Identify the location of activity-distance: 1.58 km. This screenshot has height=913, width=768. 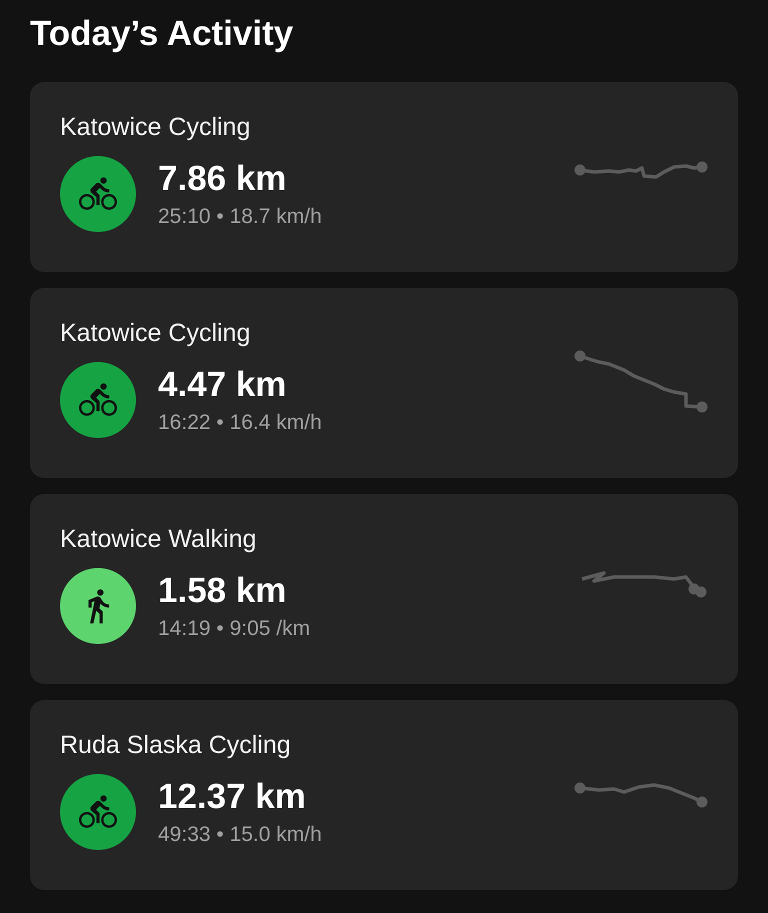
(223, 591).